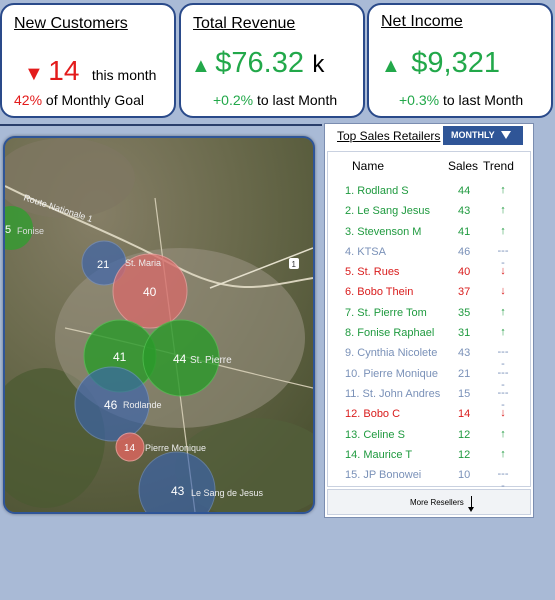 Image resolution: width=555 pixels, height=600 pixels. I want to click on chevron-down-icon, so click(506, 135).